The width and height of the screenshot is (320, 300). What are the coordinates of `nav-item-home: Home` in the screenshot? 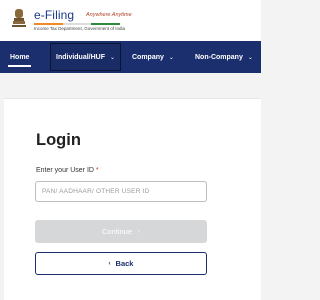 It's located at (20, 57).